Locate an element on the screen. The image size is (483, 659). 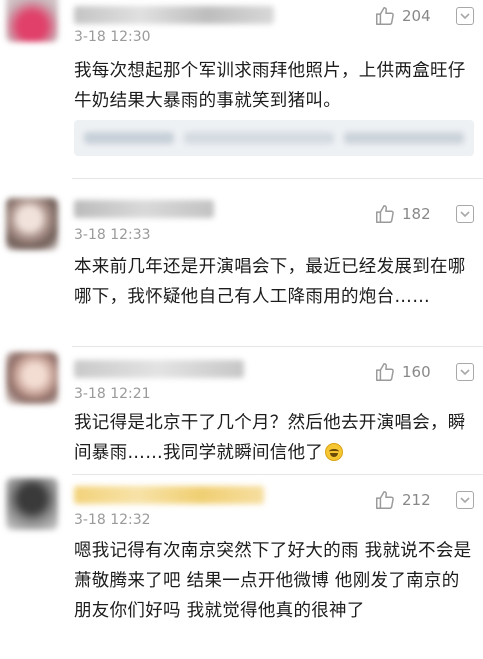
like-button: 160 is located at coordinates (409, 372).